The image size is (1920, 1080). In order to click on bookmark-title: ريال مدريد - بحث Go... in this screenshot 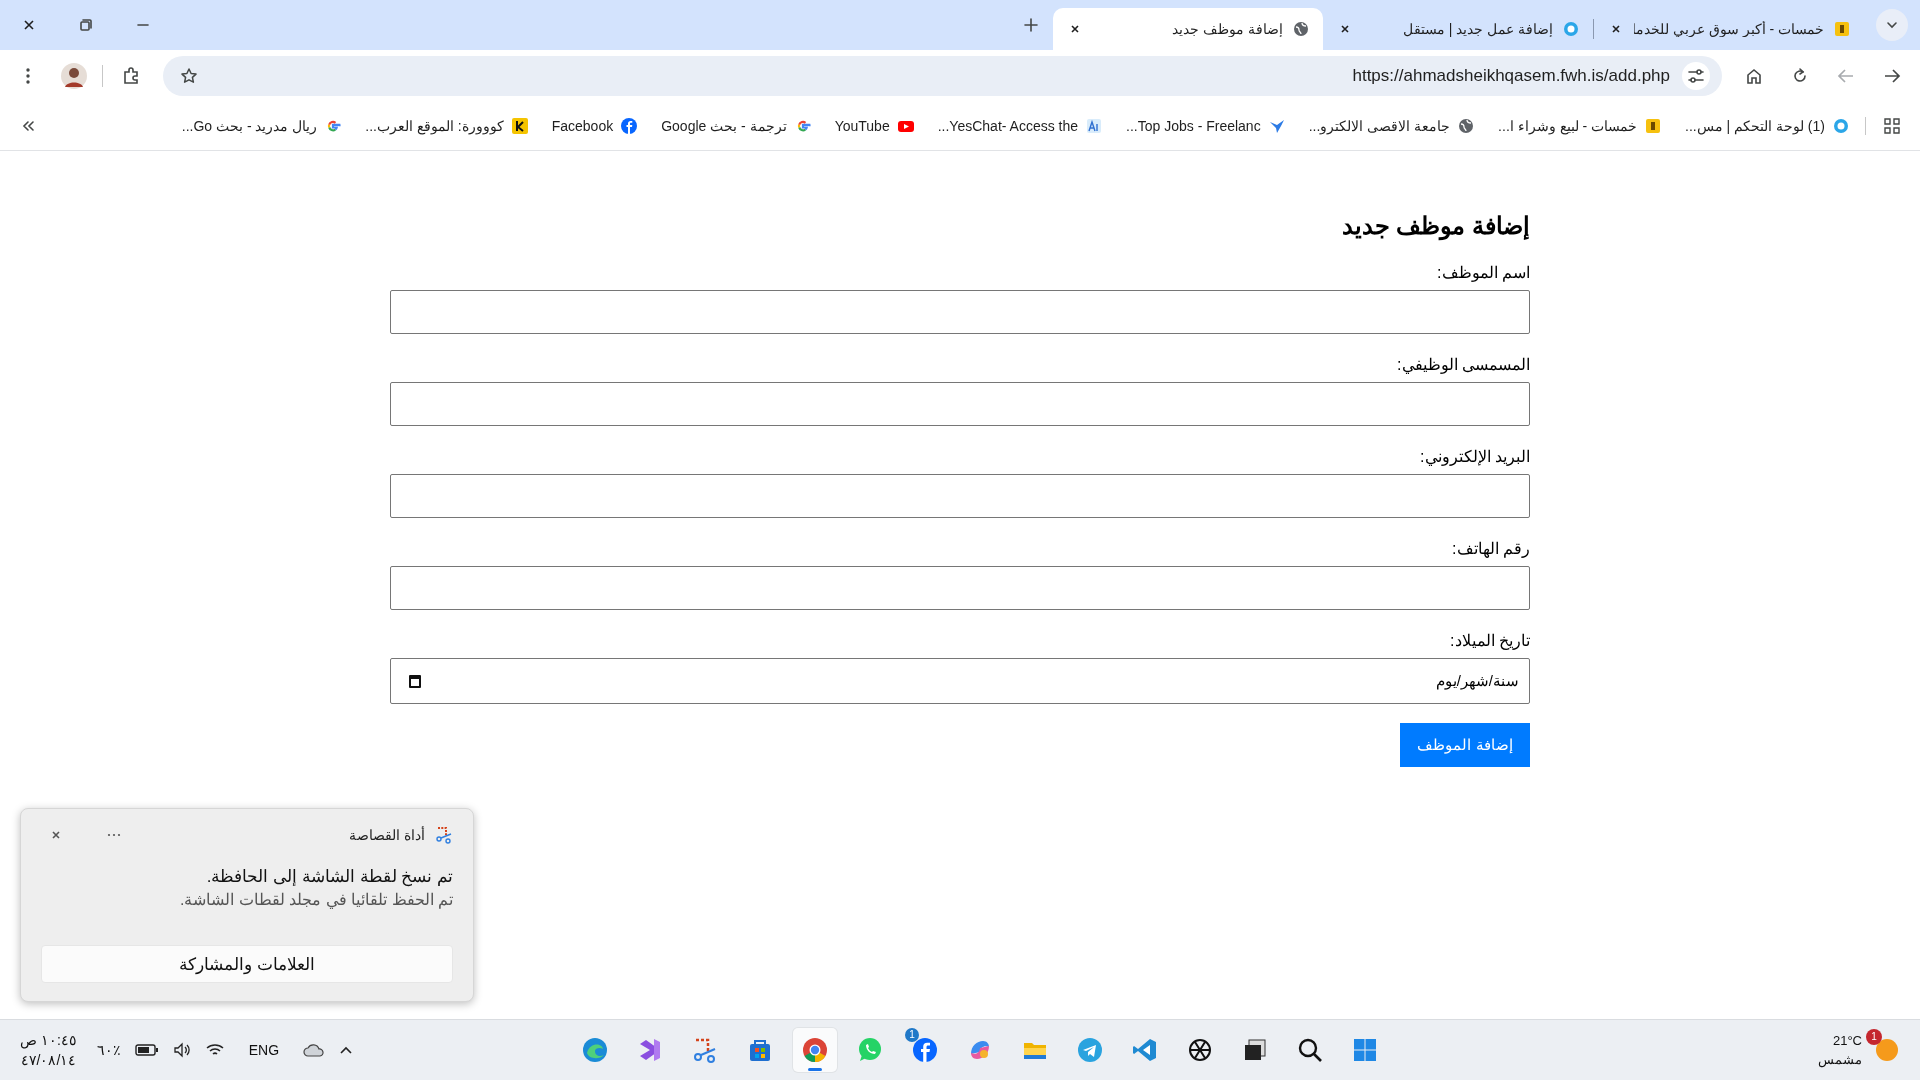, I will do `click(249, 126)`.